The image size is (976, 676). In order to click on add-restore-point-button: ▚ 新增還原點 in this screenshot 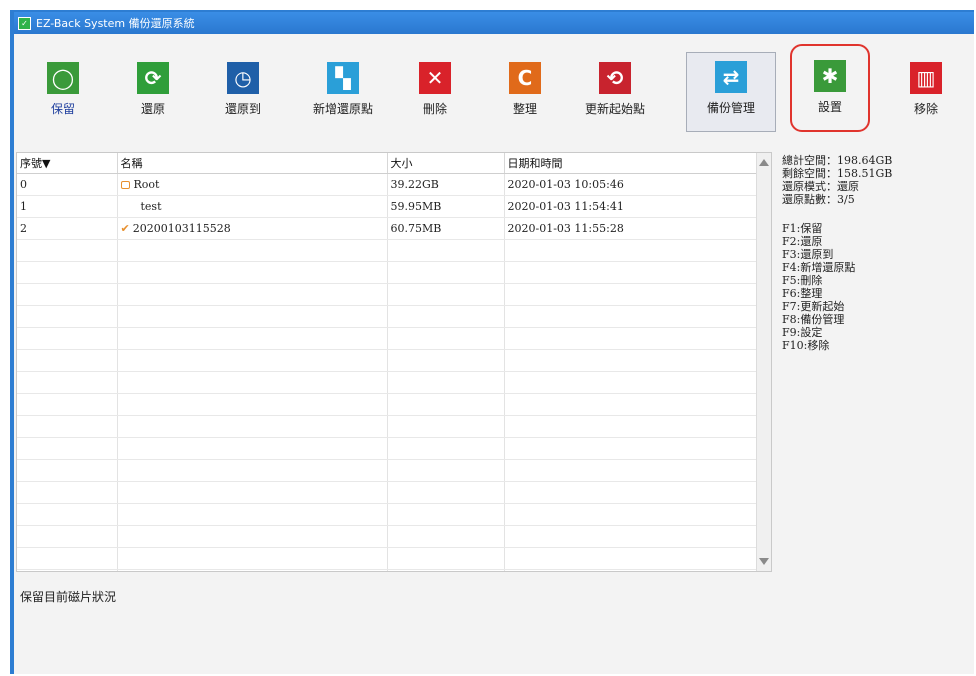, I will do `click(343, 94)`.